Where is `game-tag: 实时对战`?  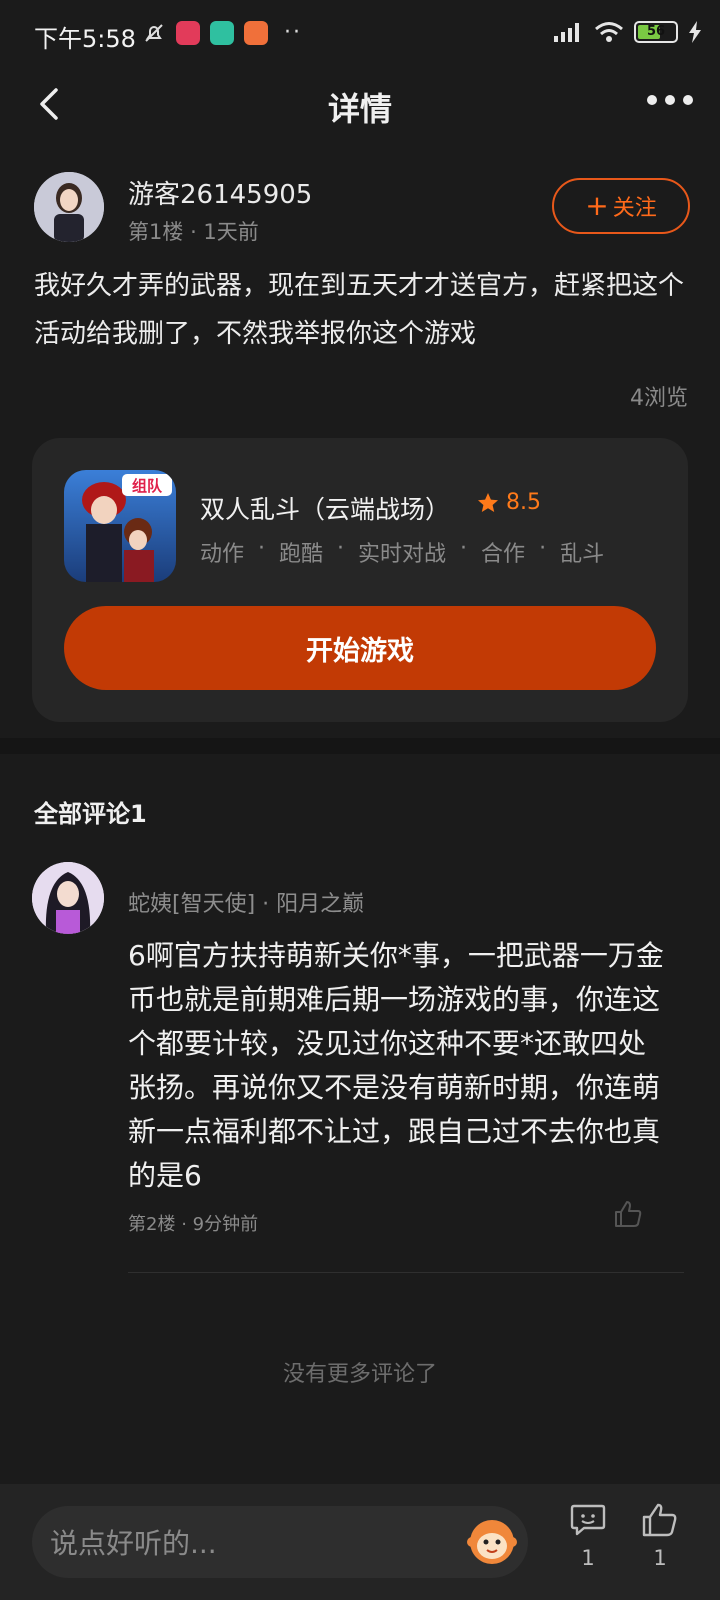
game-tag: 实时对战 is located at coordinates (402, 554).